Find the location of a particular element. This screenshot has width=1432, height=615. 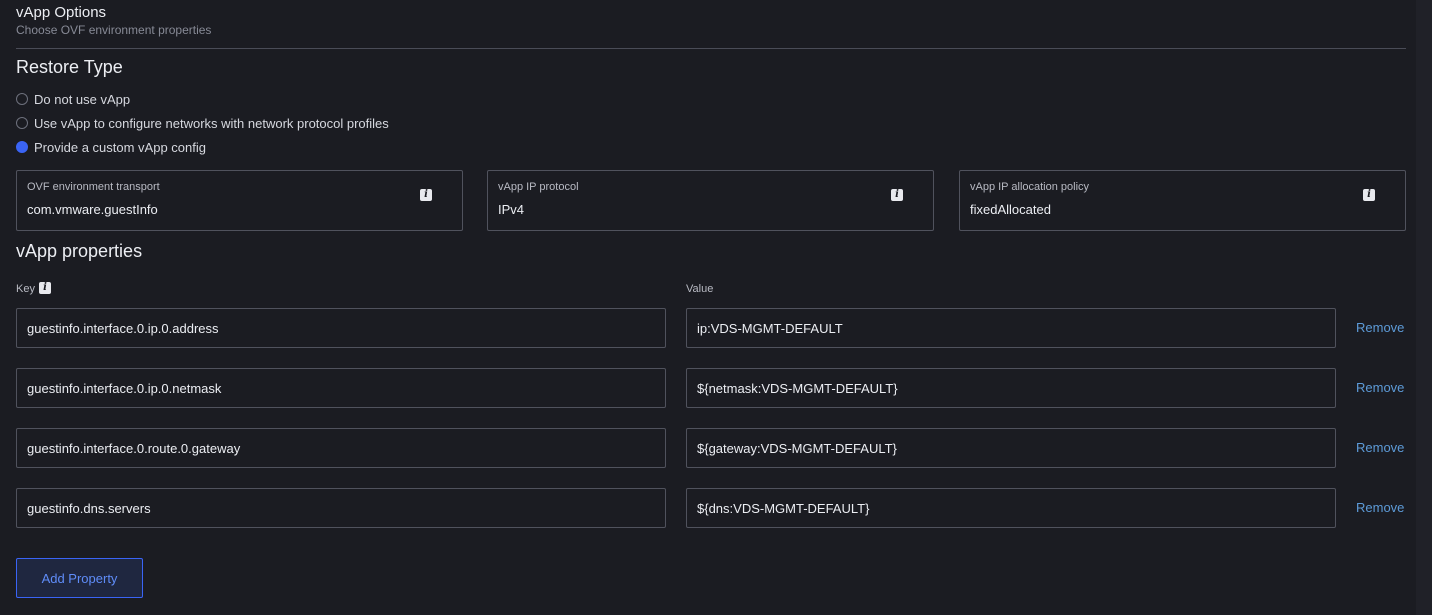

select-label: OVF environment transport is located at coordinates (93, 187).